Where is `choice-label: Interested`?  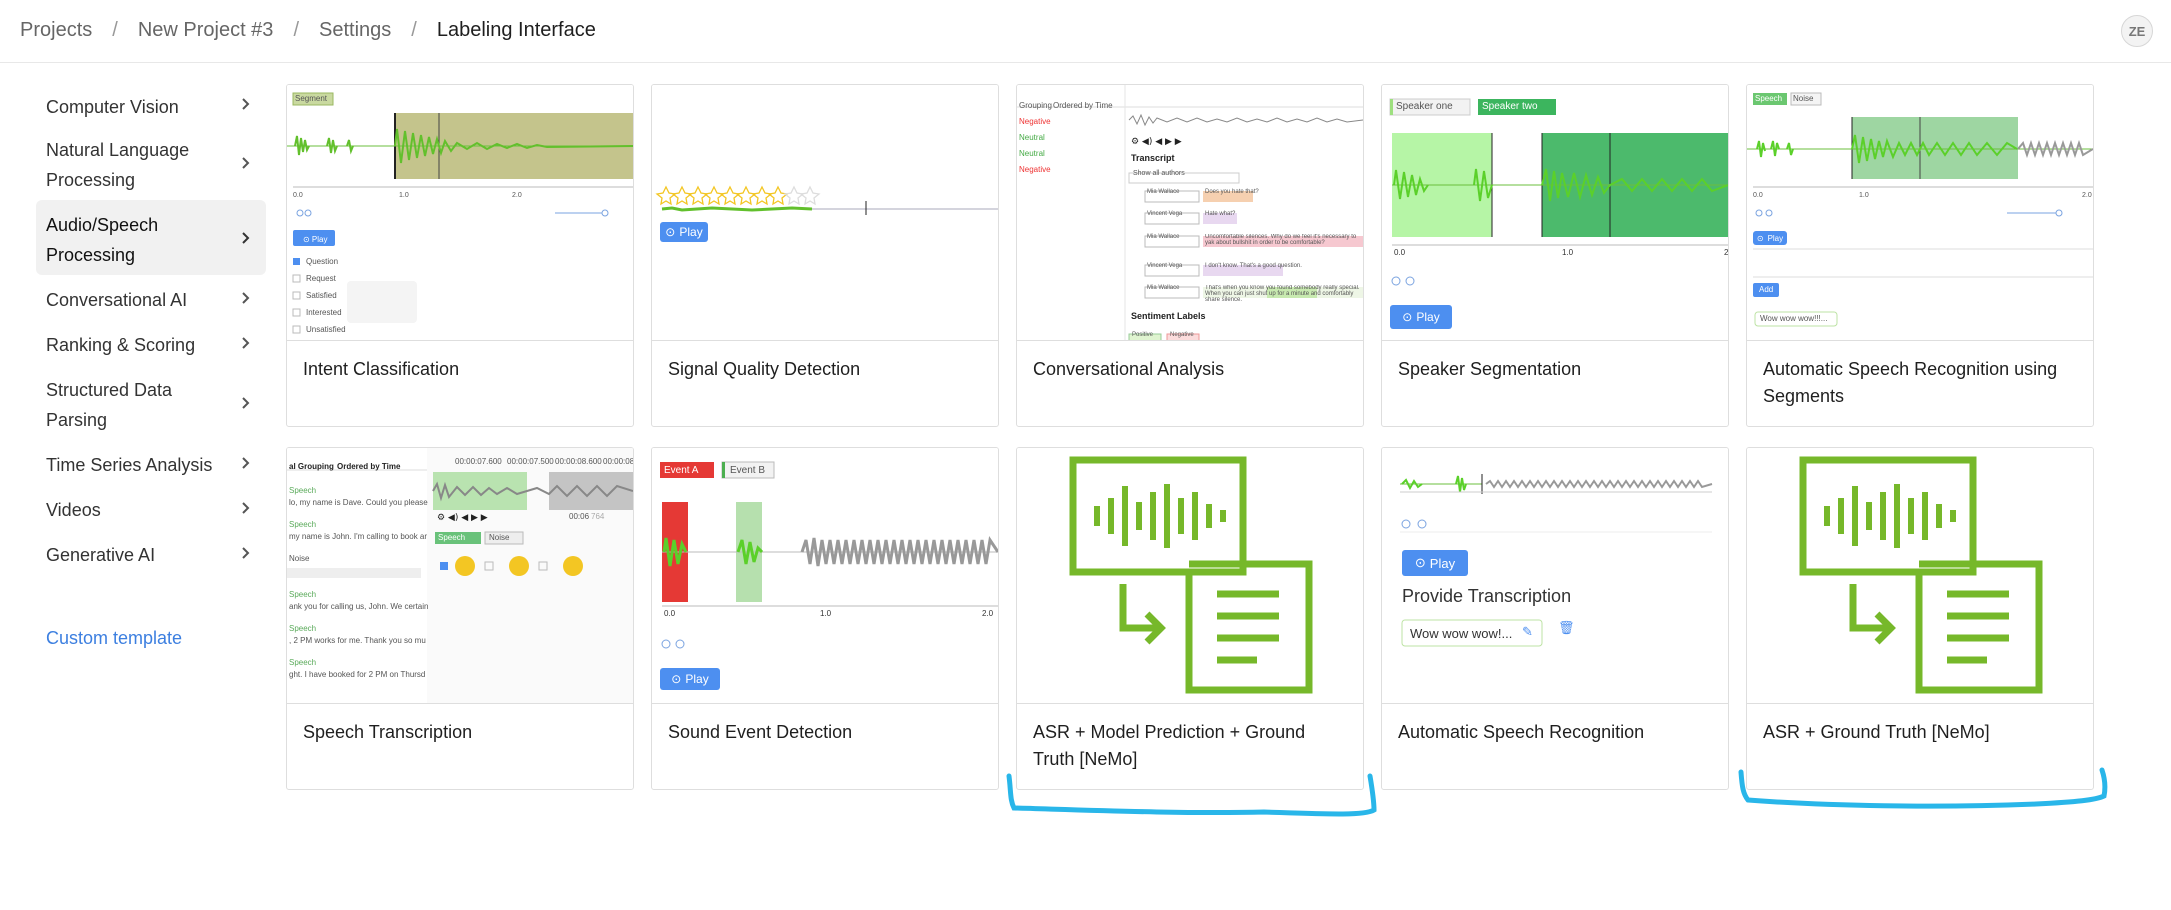
choice-label: Interested is located at coordinates (324, 312).